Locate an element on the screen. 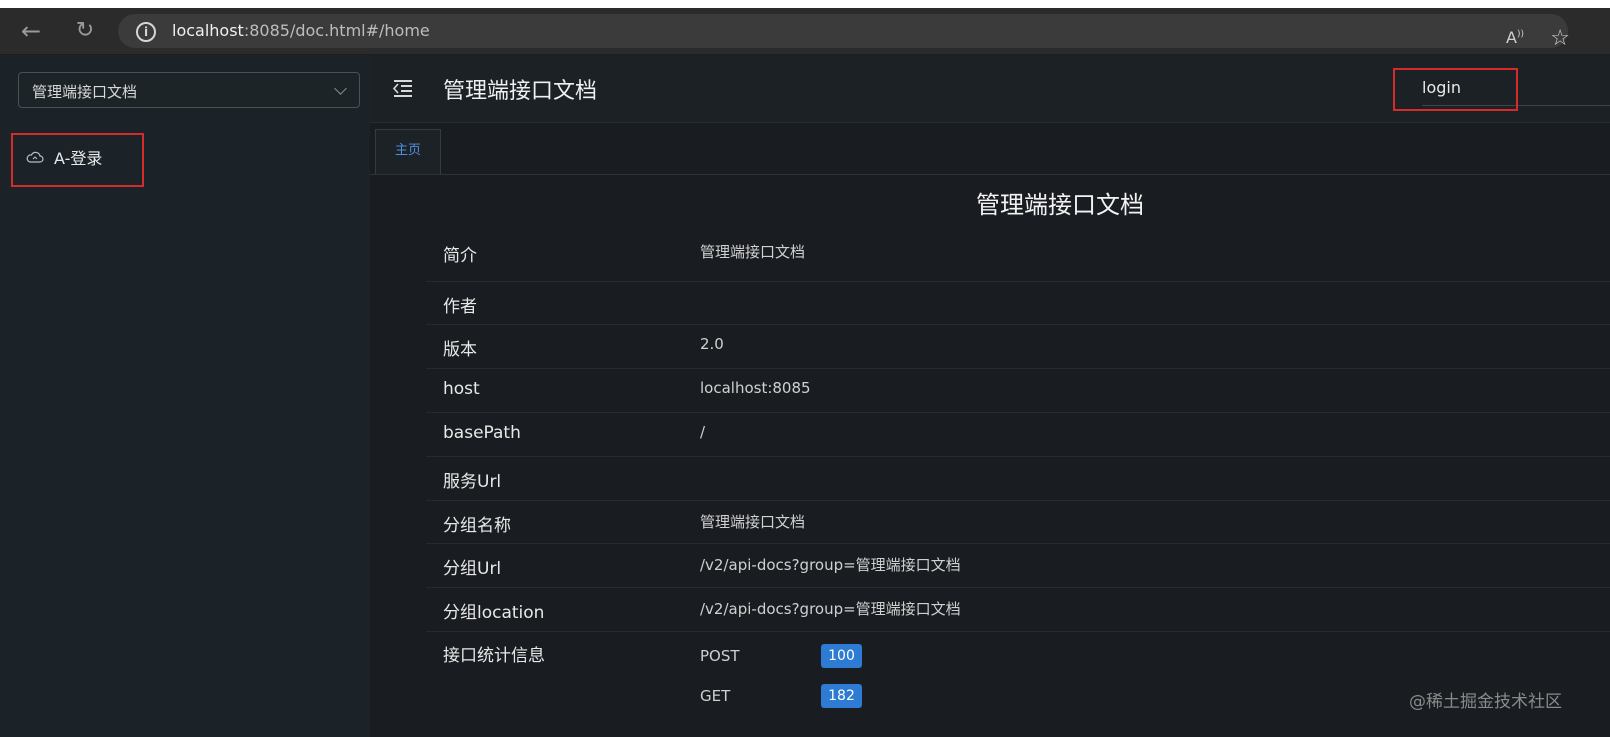  info-row: 版本 2.0 is located at coordinates (1018, 346).